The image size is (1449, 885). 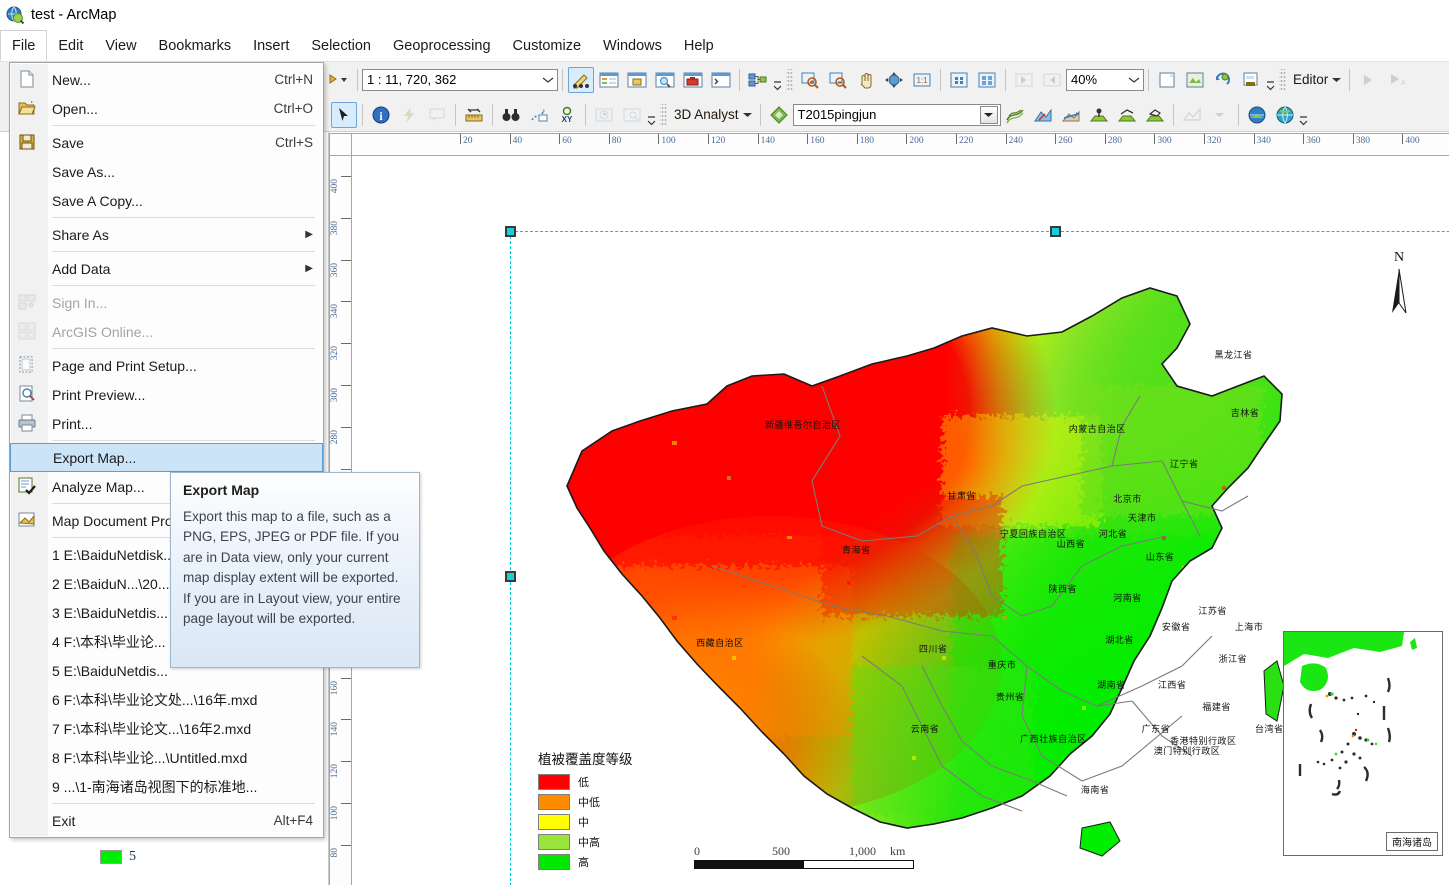 I want to click on province-label: 河北省, so click(x=1113, y=535).